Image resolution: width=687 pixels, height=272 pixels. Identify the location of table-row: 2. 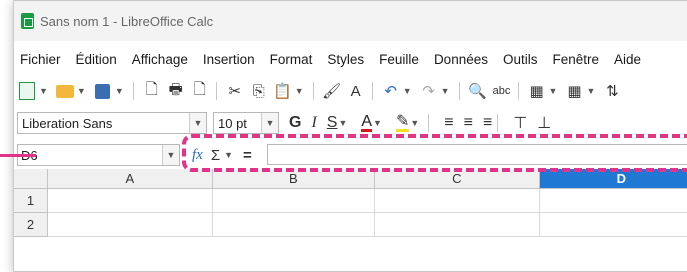
(350, 225).